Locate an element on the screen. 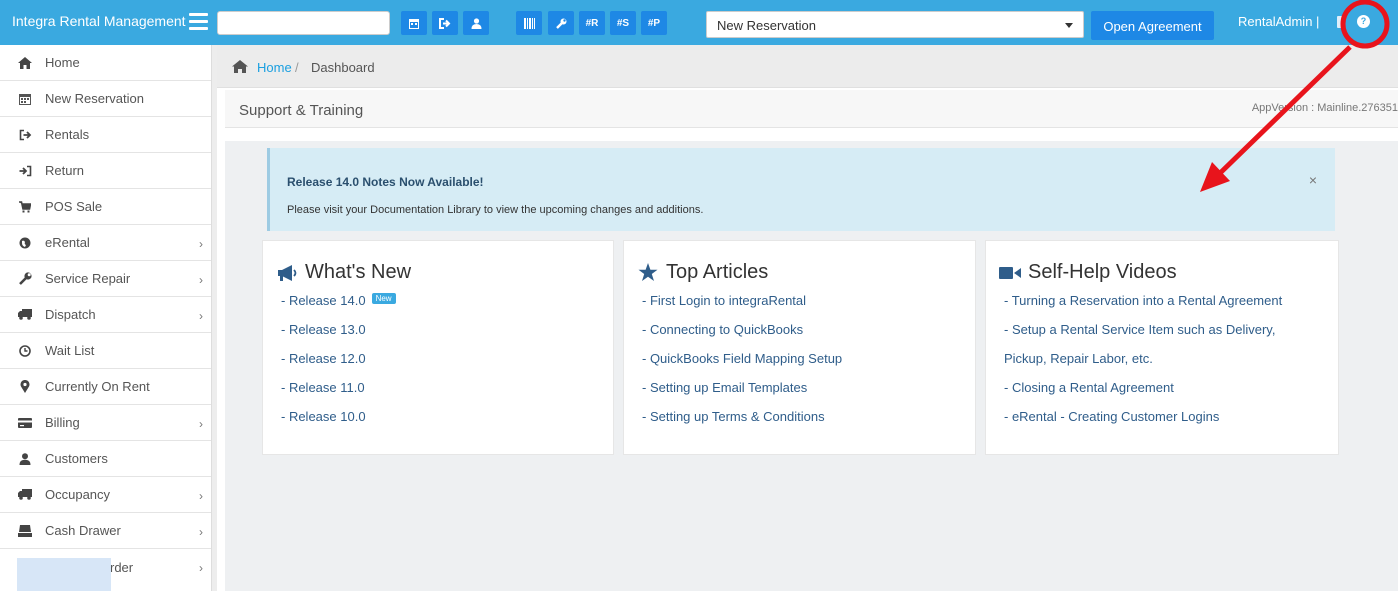  credit-card-icon is located at coordinates (25, 423).